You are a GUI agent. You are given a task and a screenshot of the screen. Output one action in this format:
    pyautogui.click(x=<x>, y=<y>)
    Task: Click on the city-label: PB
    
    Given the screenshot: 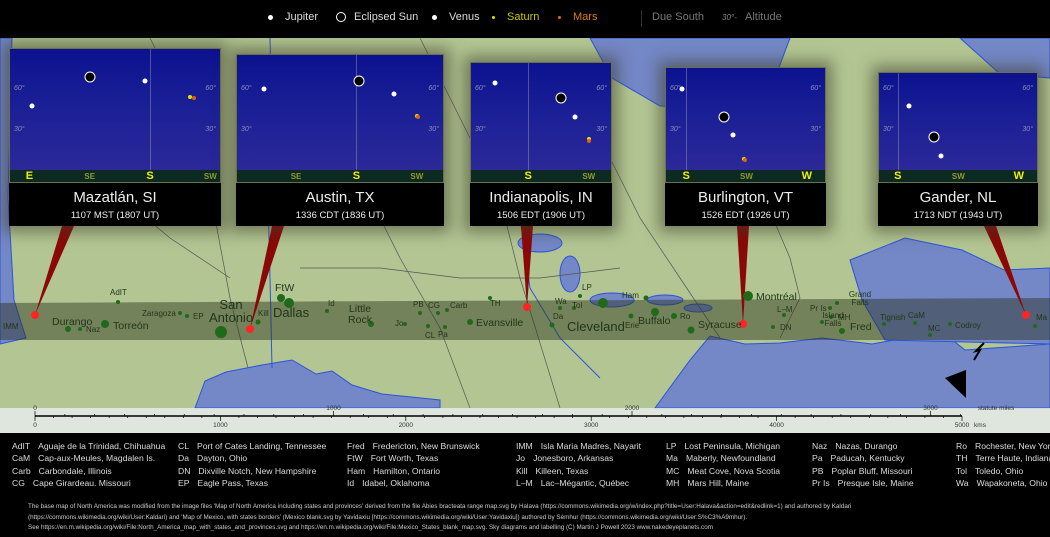 What is the action you would take?
    pyautogui.click(x=418, y=304)
    